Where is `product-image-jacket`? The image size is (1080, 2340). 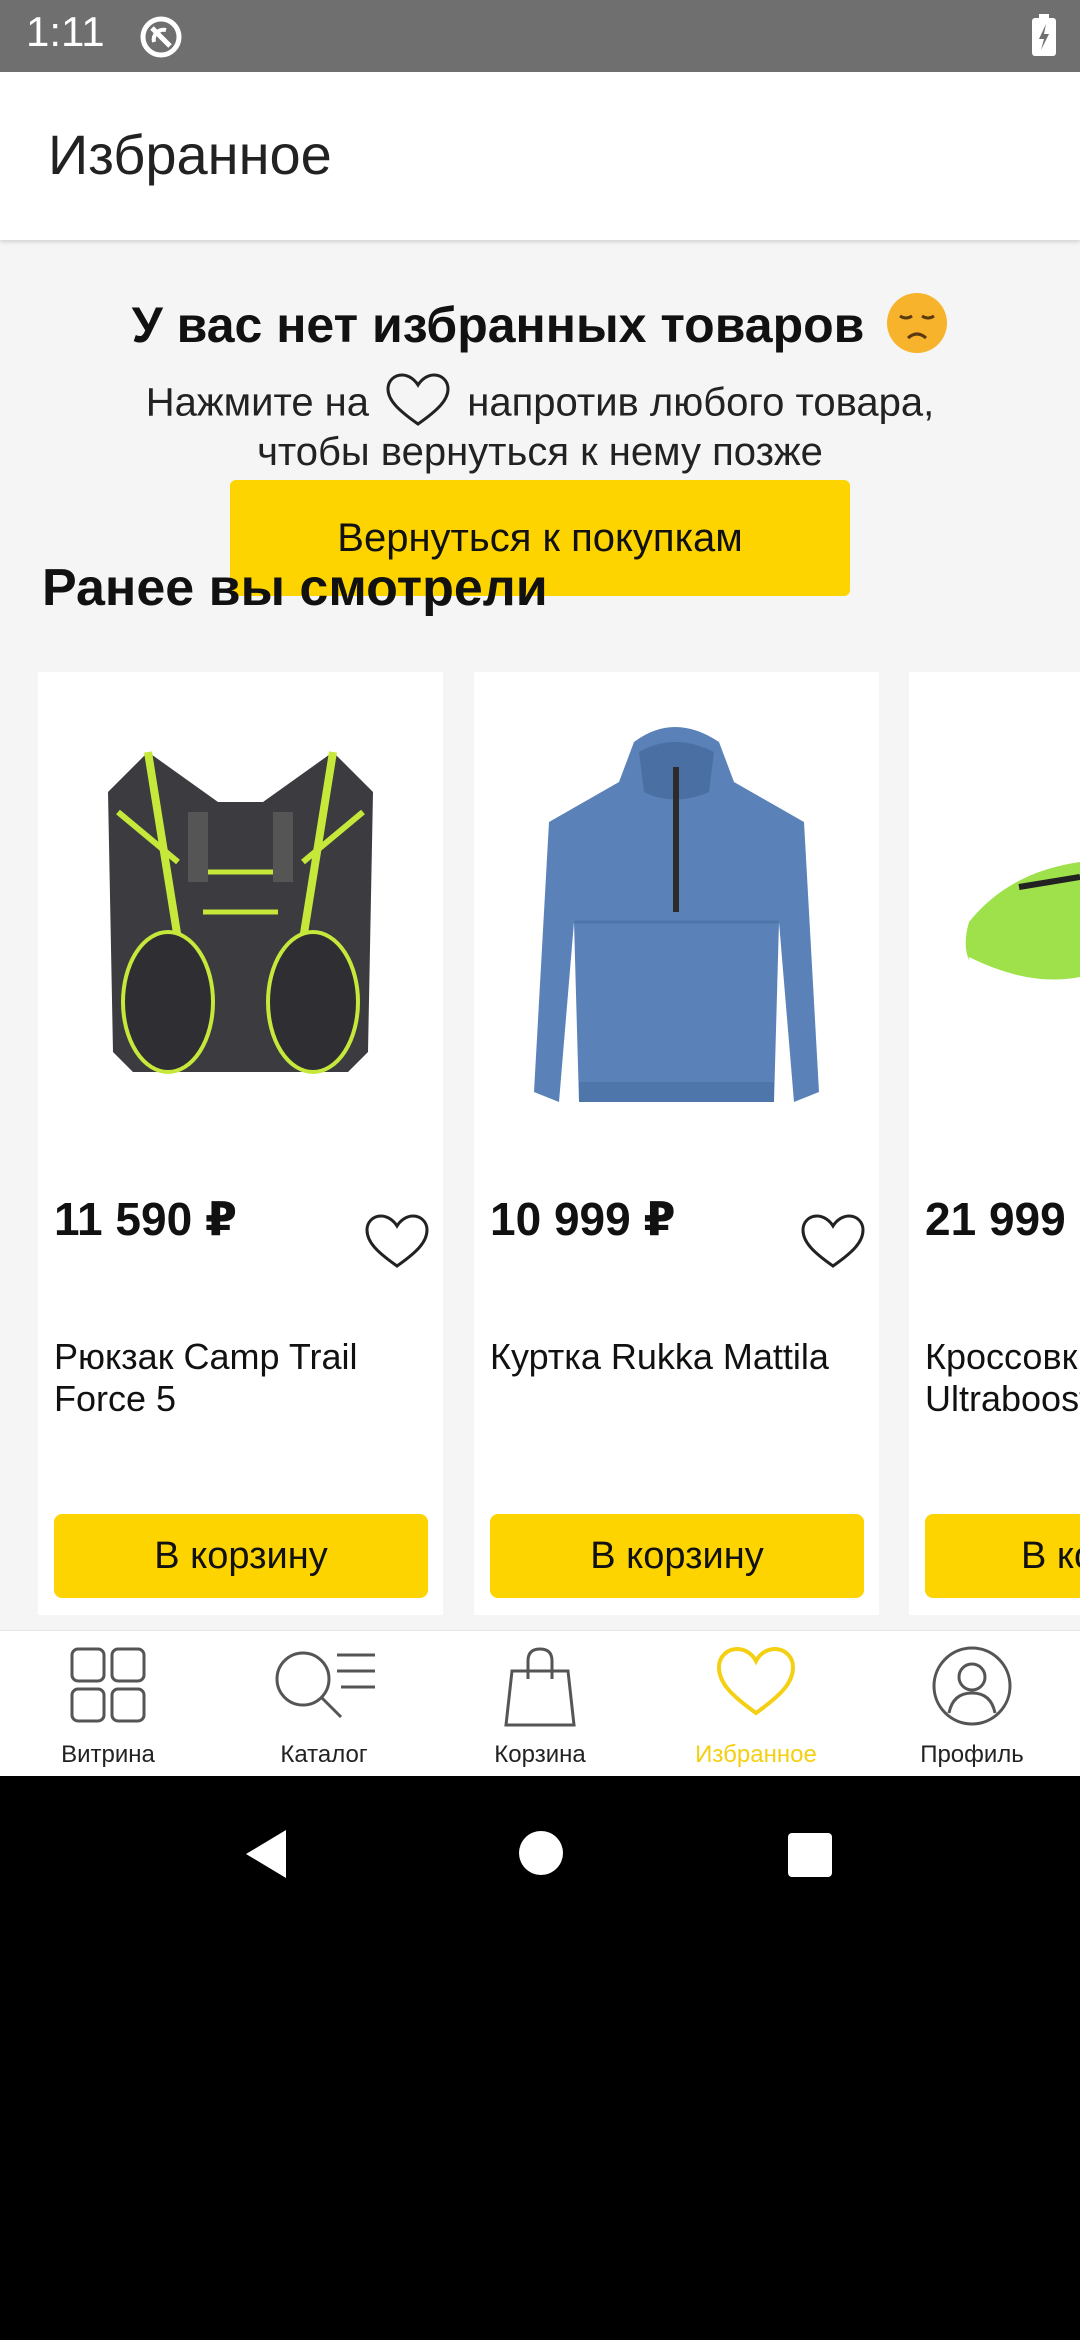
product-image-jacket is located at coordinates (676, 922).